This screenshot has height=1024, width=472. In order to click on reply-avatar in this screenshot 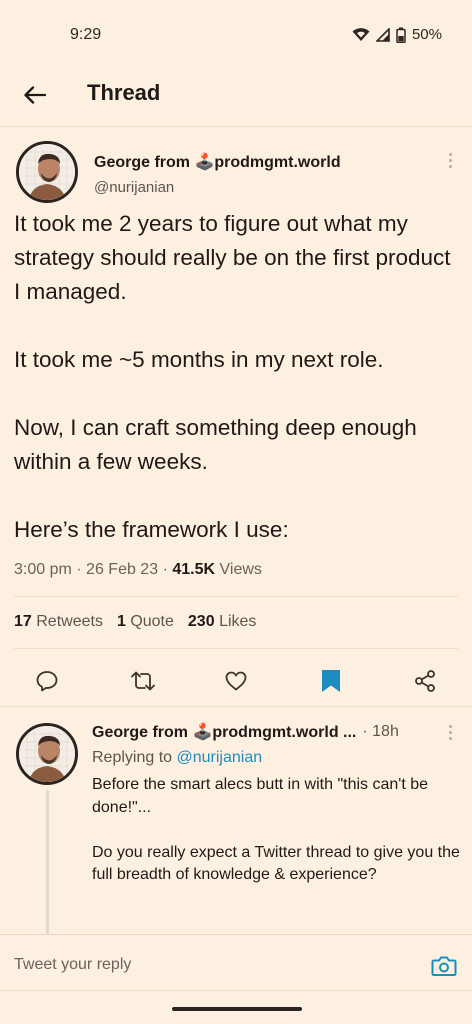, I will do `click(47, 754)`.